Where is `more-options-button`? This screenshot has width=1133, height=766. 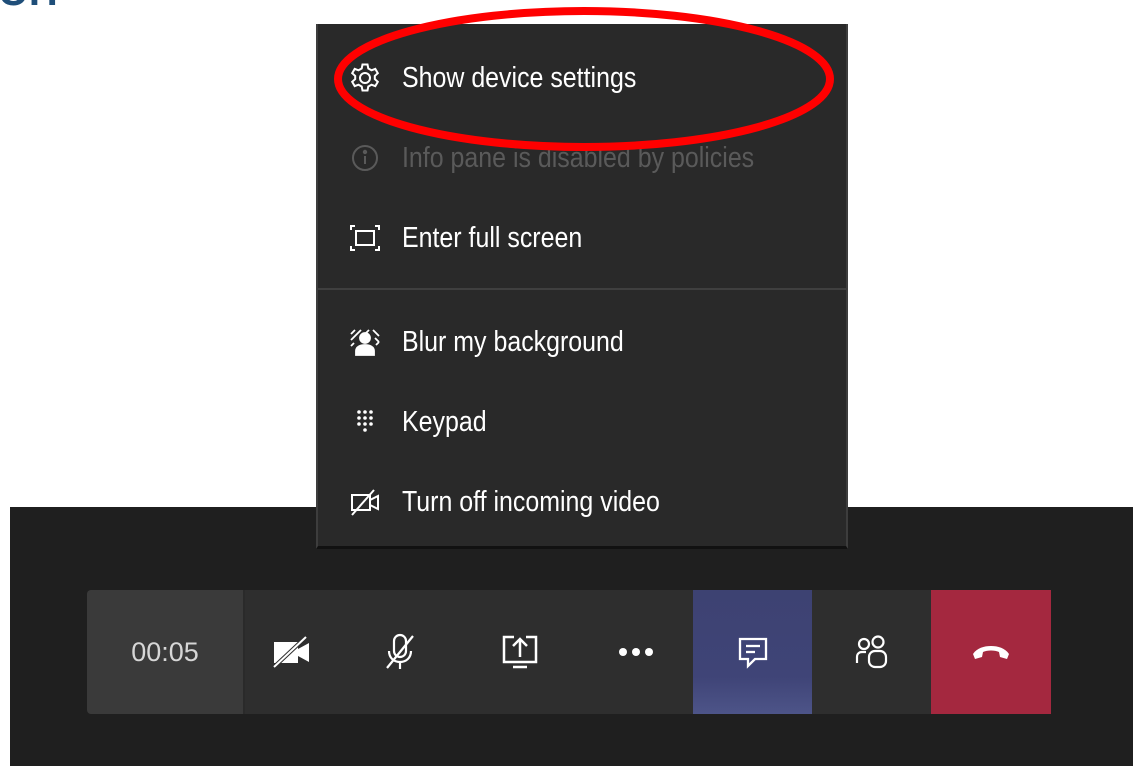 more-options-button is located at coordinates (635, 652).